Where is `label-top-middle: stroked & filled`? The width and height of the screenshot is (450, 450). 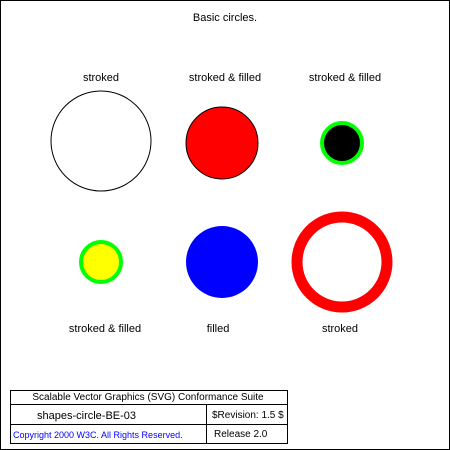
label-top-middle: stroked & filled is located at coordinates (225, 78).